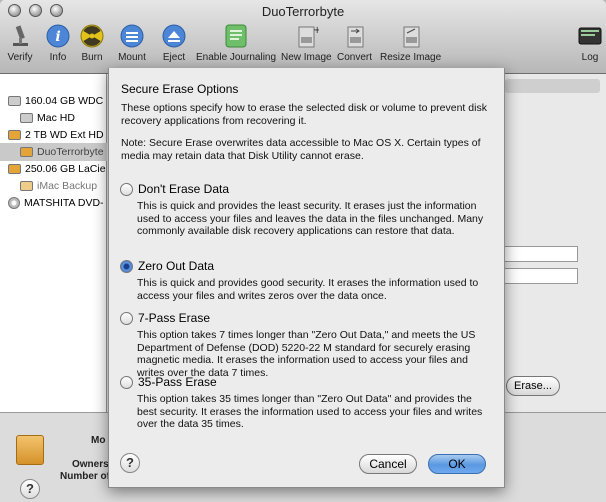 The width and height of the screenshot is (606, 502). What do you see at coordinates (98, 440) in the screenshot?
I see `info-mount-point-label: Mo` at bounding box center [98, 440].